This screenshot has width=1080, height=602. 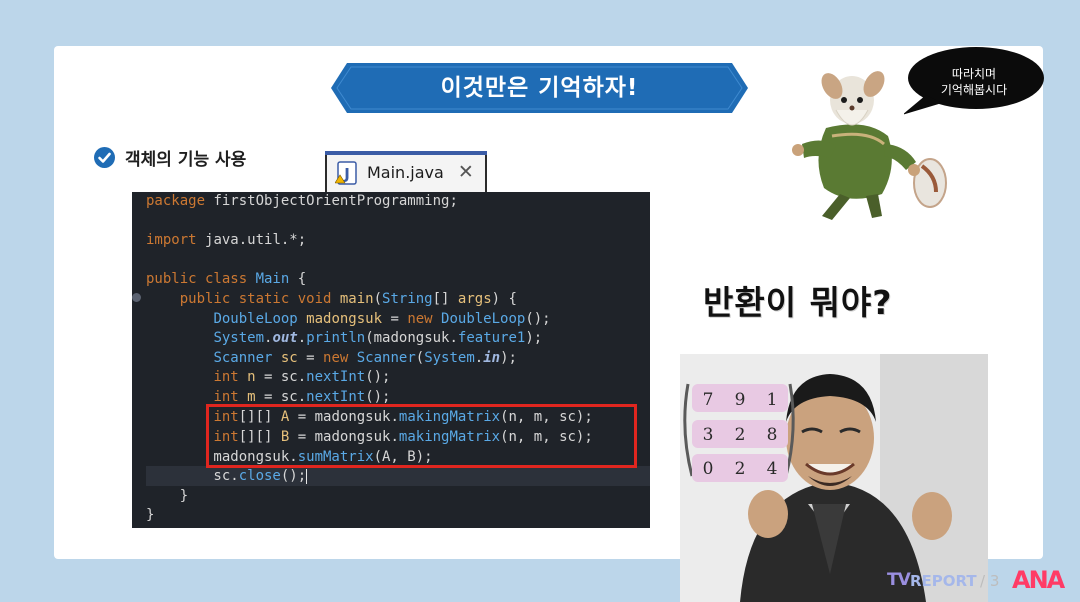 I want to click on matrix-row-1: 7 9 1, so click(x=740, y=402).